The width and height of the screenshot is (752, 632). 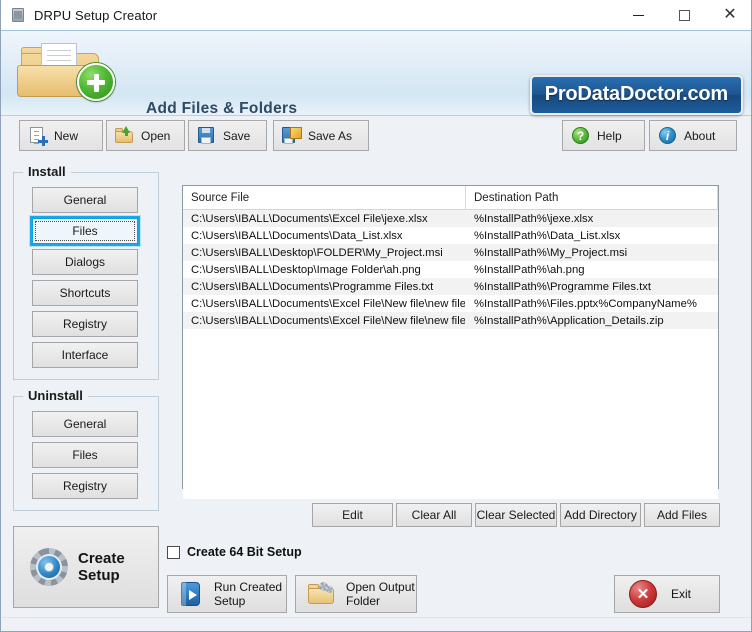 What do you see at coordinates (101, 558) in the screenshot?
I see `create-setup-line1: Create` at bounding box center [101, 558].